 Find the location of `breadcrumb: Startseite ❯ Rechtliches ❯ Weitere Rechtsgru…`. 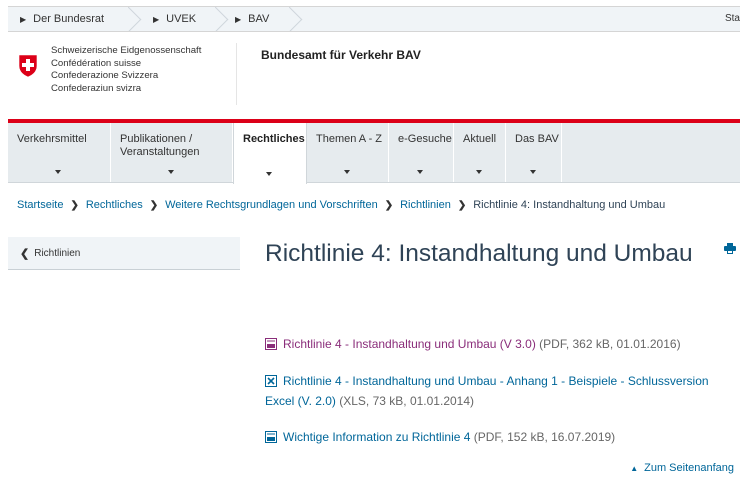

breadcrumb: Startseite ❯ Rechtliches ❯ Weitere Rechtsgru… is located at coordinates (341, 205).